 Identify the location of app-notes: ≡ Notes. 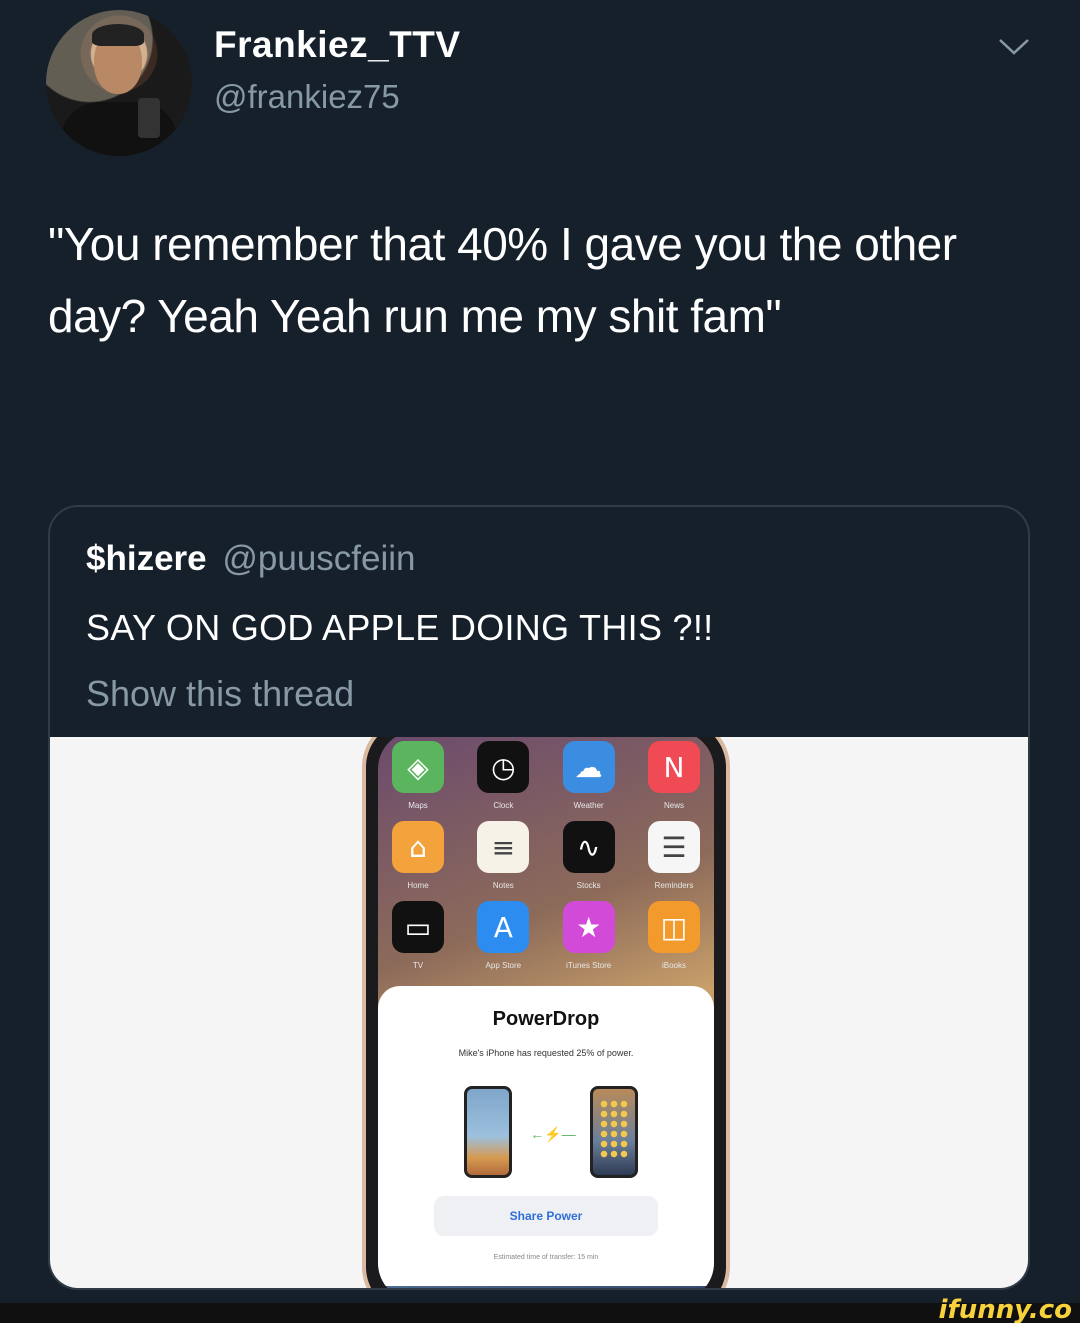
(503, 855).